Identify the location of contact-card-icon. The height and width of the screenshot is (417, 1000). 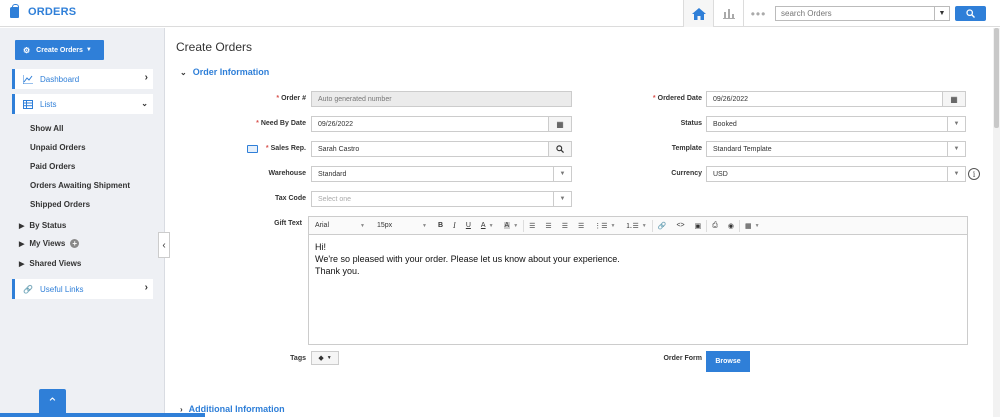
(252, 149).